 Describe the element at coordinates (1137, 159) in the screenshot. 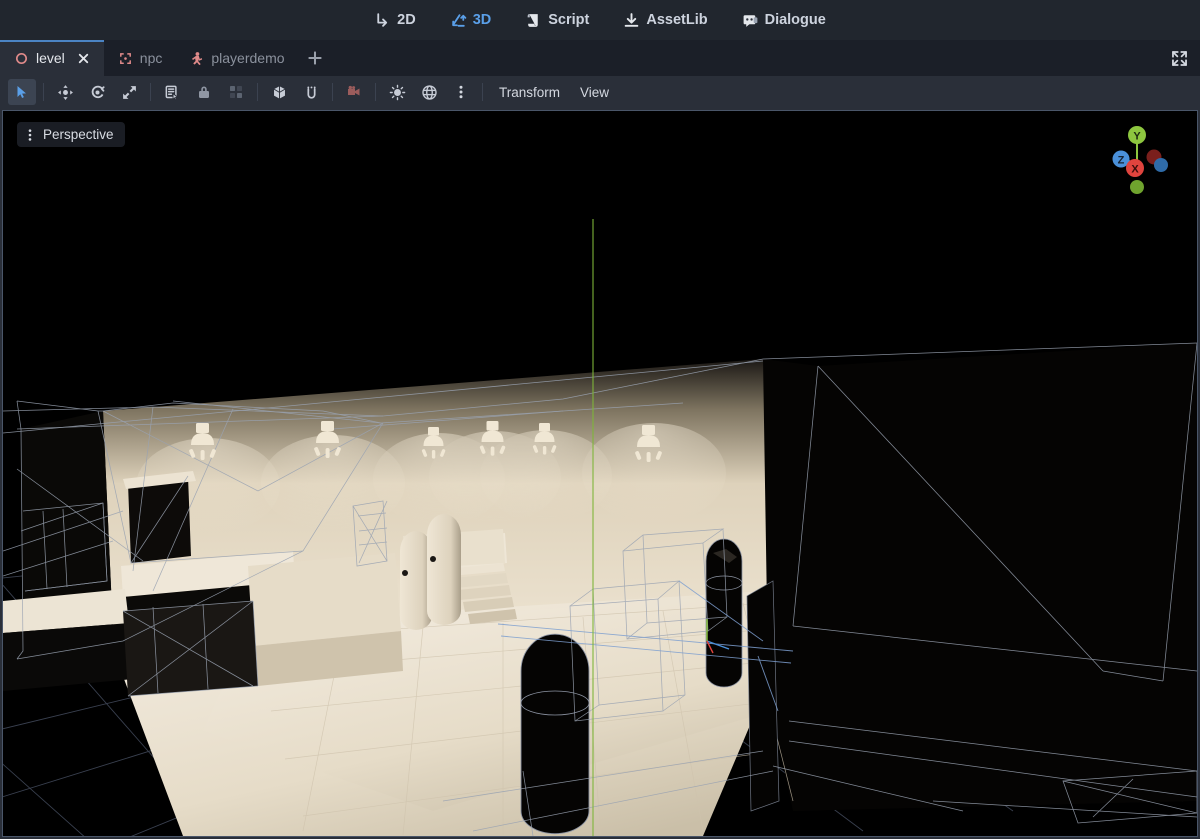

I see `axis-orientation-gizmo: Z Y X` at that location.